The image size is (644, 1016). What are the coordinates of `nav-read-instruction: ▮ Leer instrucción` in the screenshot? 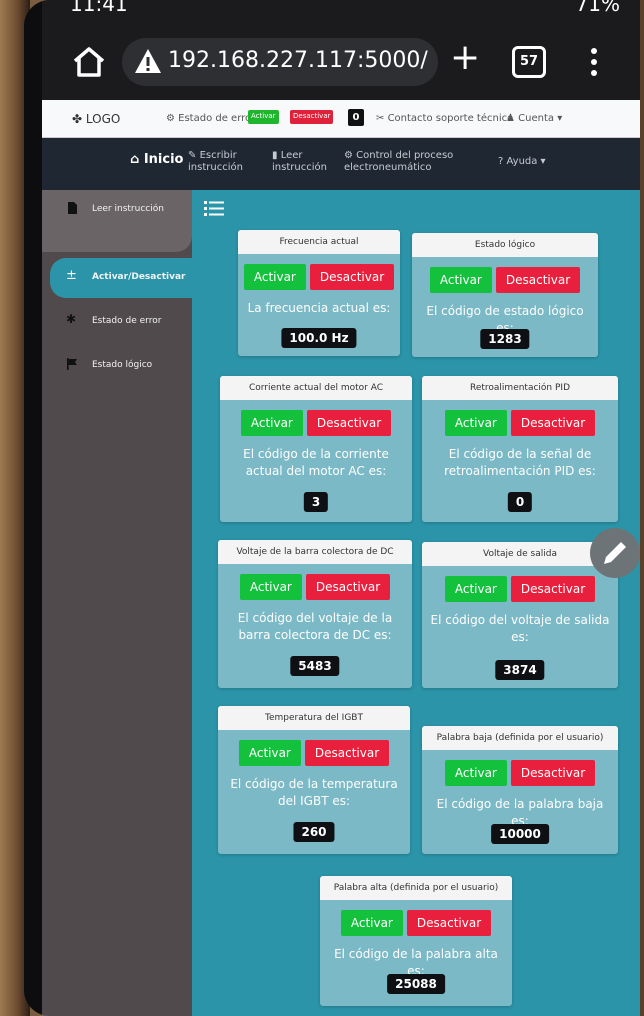 It's located at (299, 162).